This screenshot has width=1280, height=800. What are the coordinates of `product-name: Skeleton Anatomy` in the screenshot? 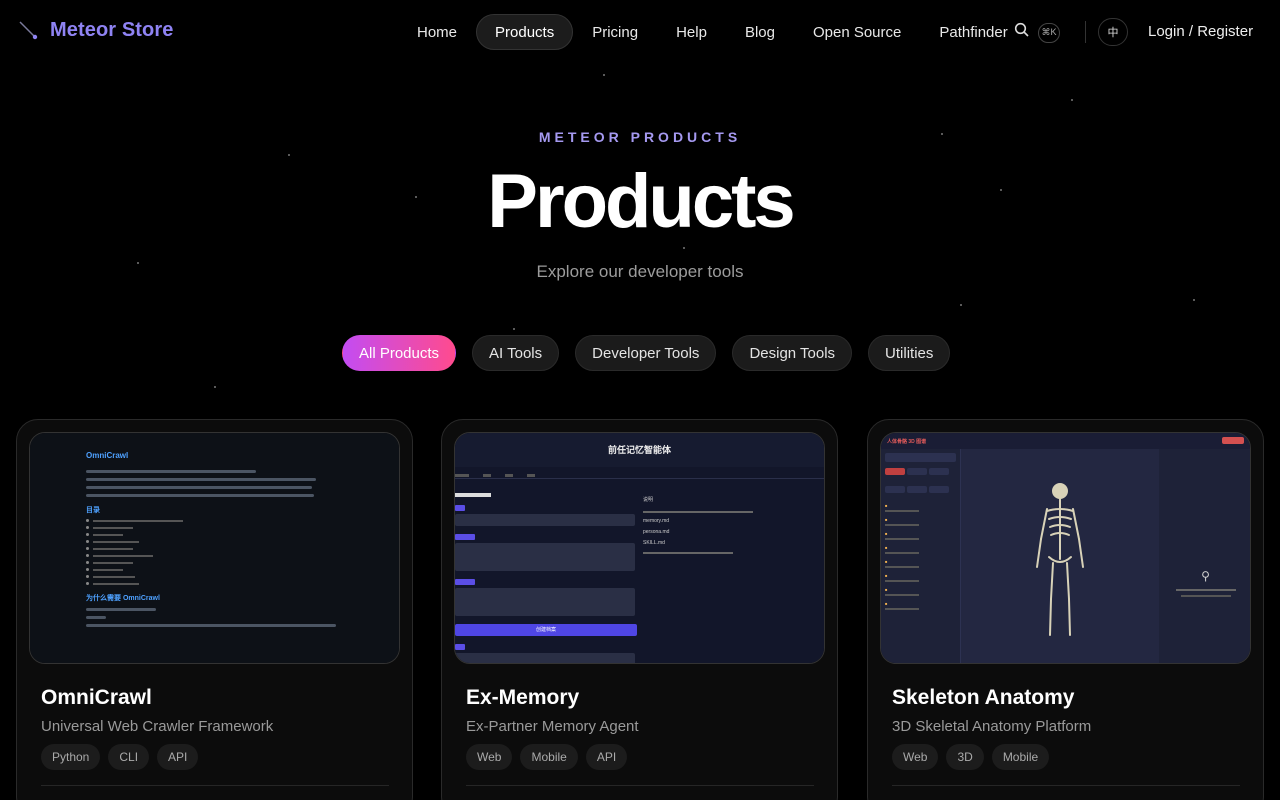 It's located at (983, 697).